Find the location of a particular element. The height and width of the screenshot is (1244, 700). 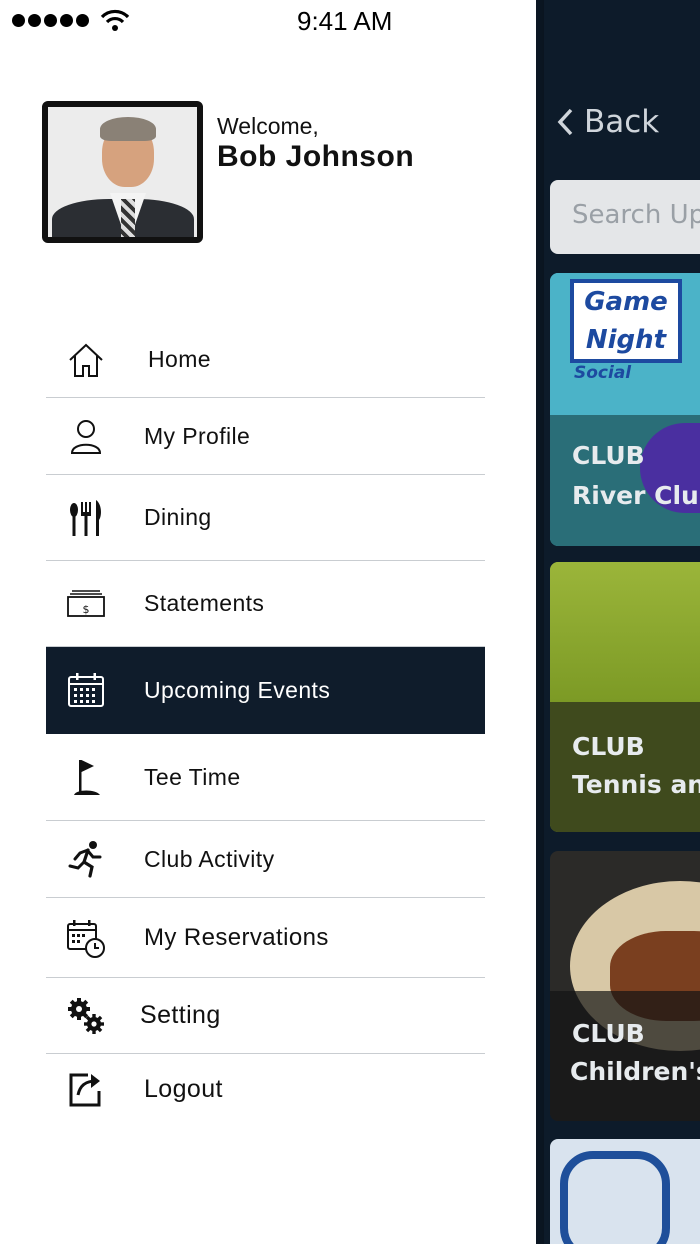

user-icon is located at coordinates (86, 436).